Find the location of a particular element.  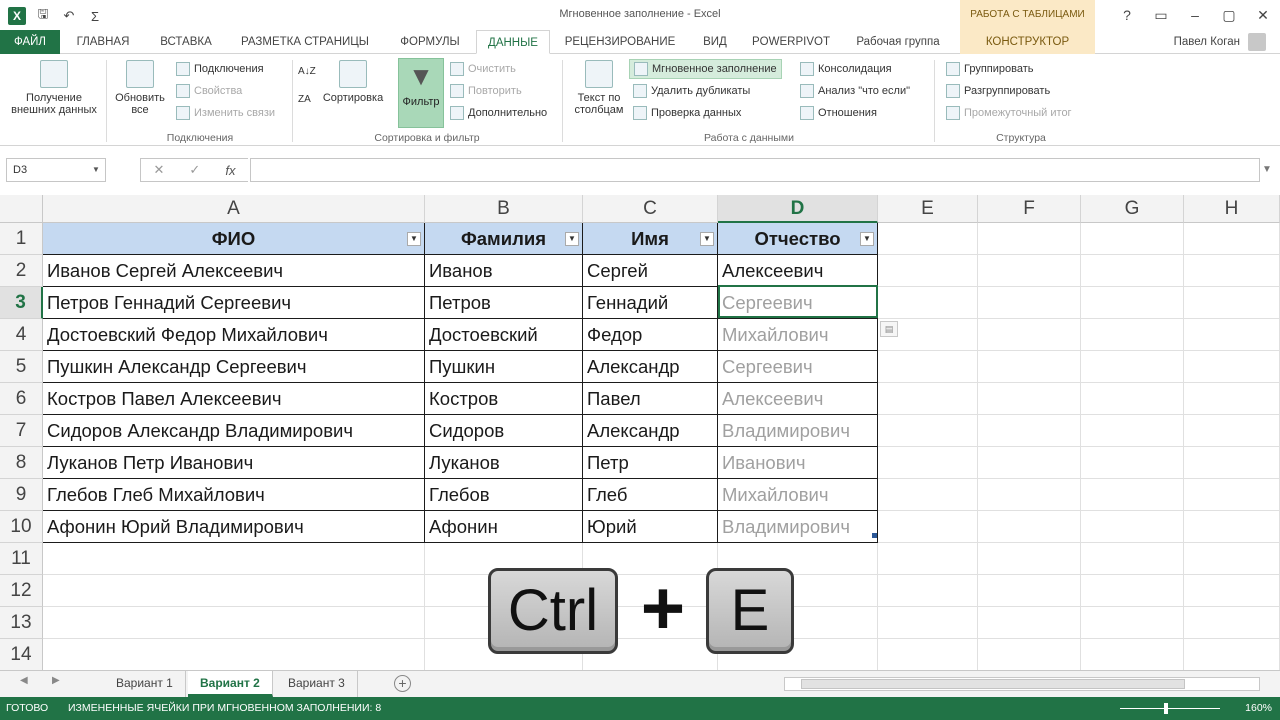

column-header-a: A is located at coordinates (234, 209).